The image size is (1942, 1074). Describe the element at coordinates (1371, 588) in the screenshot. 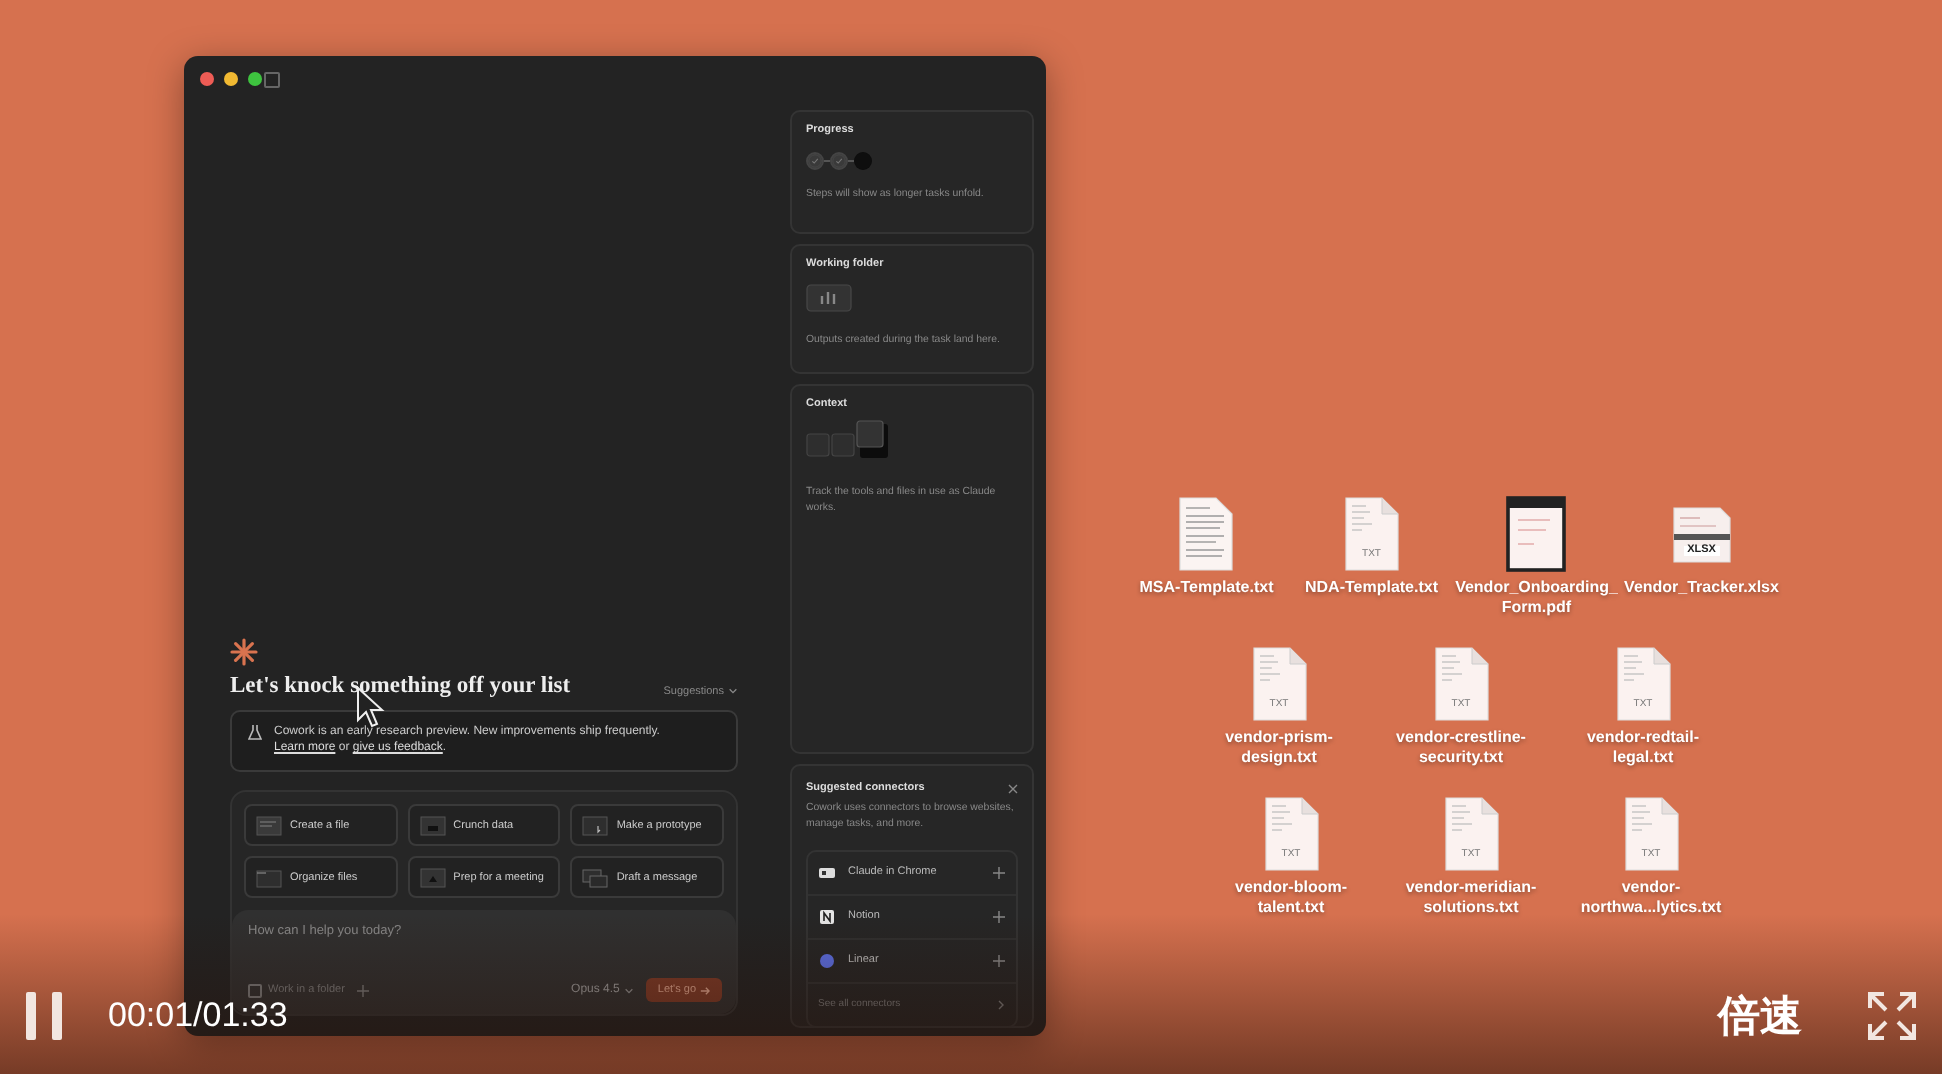

I see `file-name: NDA-Template.txt` at that location.